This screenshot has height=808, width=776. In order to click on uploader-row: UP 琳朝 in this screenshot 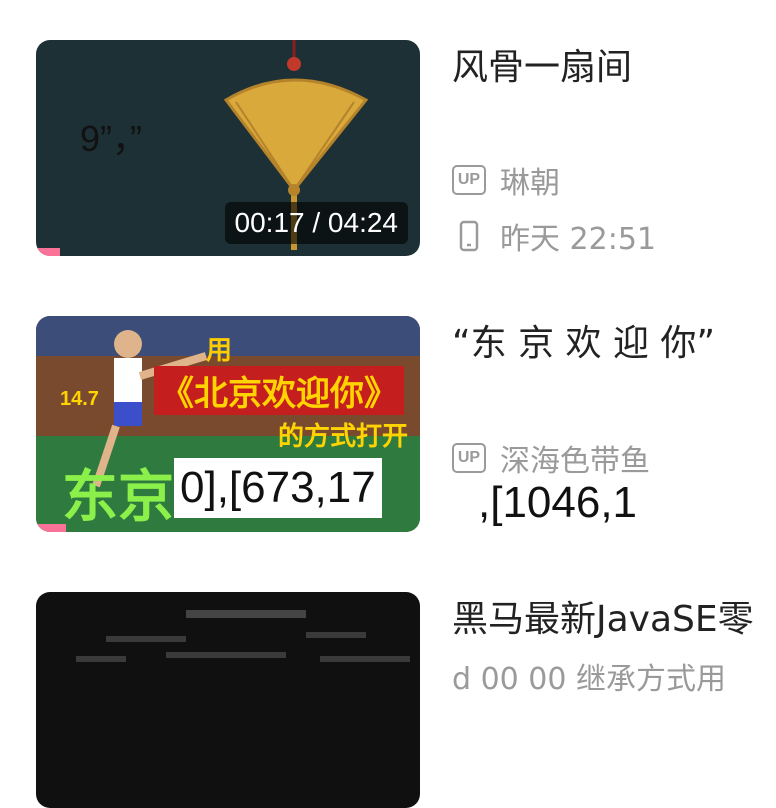, I will do `click(506, 180)`.